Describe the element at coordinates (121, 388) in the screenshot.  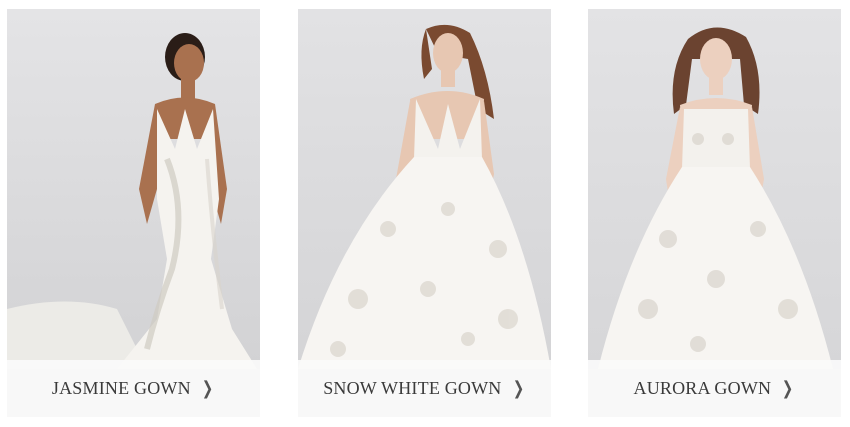
I see `gown-name: JASMINE GOWN` at that location.